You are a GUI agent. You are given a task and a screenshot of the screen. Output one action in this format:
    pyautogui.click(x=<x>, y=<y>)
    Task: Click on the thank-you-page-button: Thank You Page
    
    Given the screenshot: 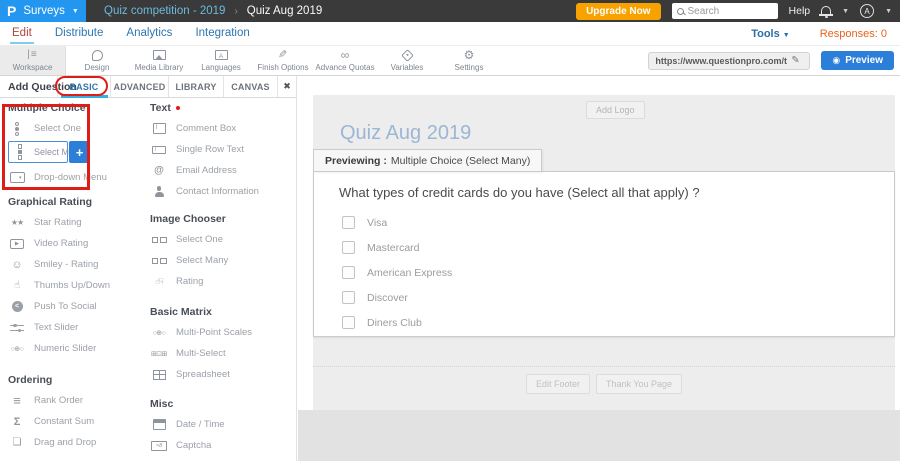 What is the action you would take?
    pyautogui.click(x=639, y=384)
    